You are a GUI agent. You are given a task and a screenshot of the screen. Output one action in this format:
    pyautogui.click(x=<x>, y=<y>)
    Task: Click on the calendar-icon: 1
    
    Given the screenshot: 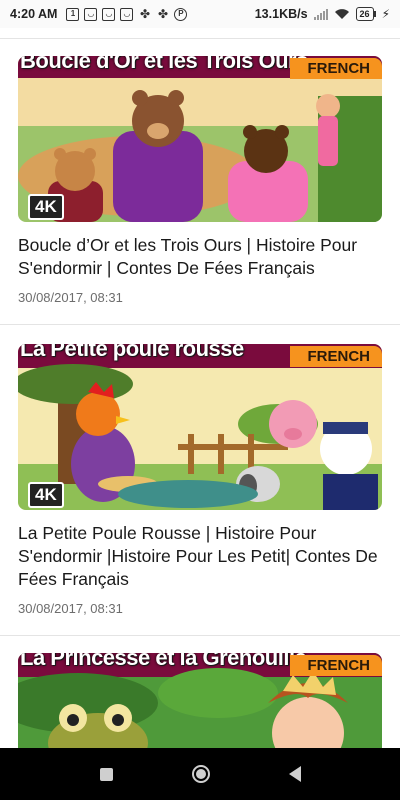 What is the action you would take?
    pyautogui.click(x=73, y=14)
    